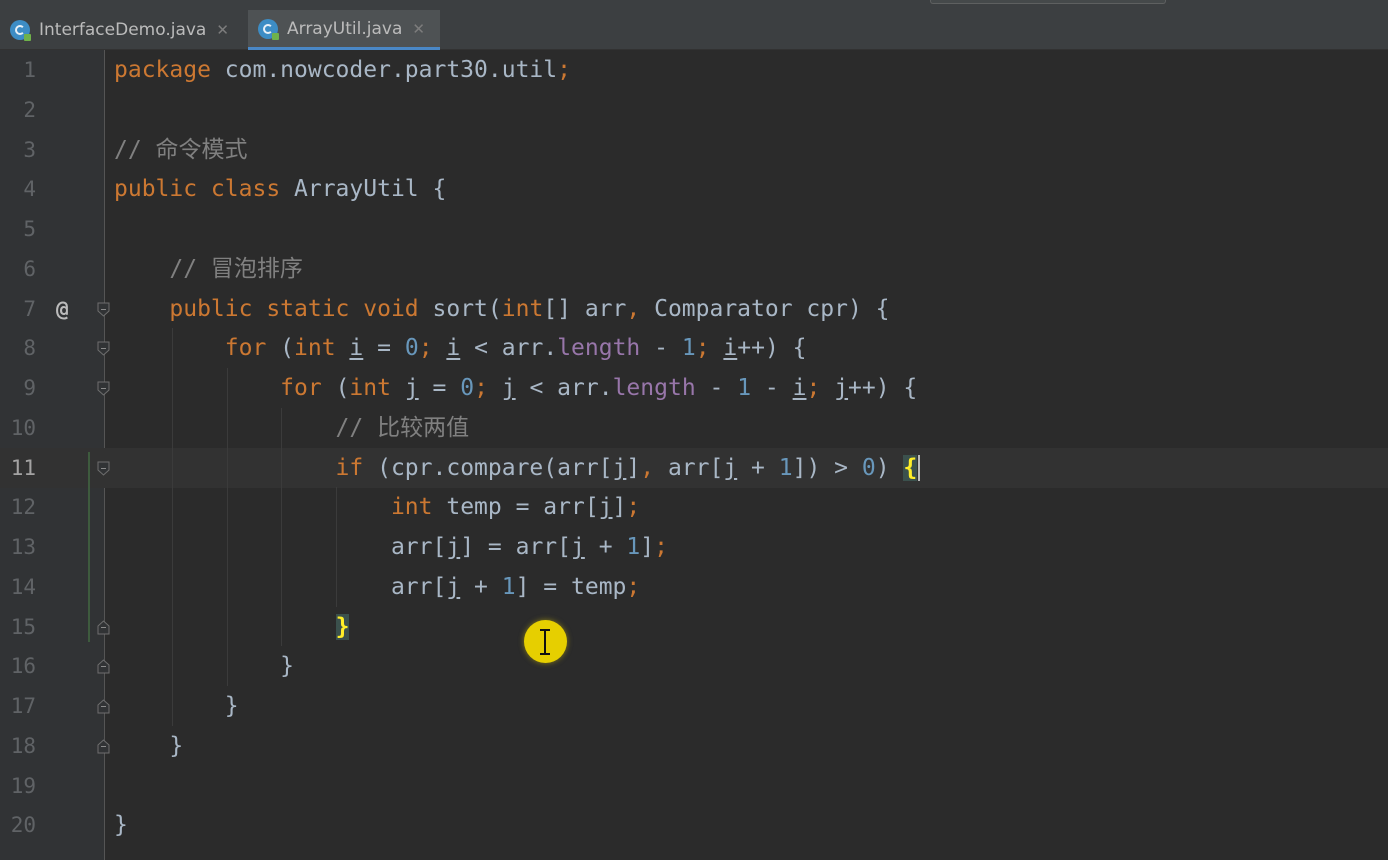 This screenshot has width=1388, height=860. I want to click on tab-array-util: ArrayUtil.java ✕, so click(344, 30).